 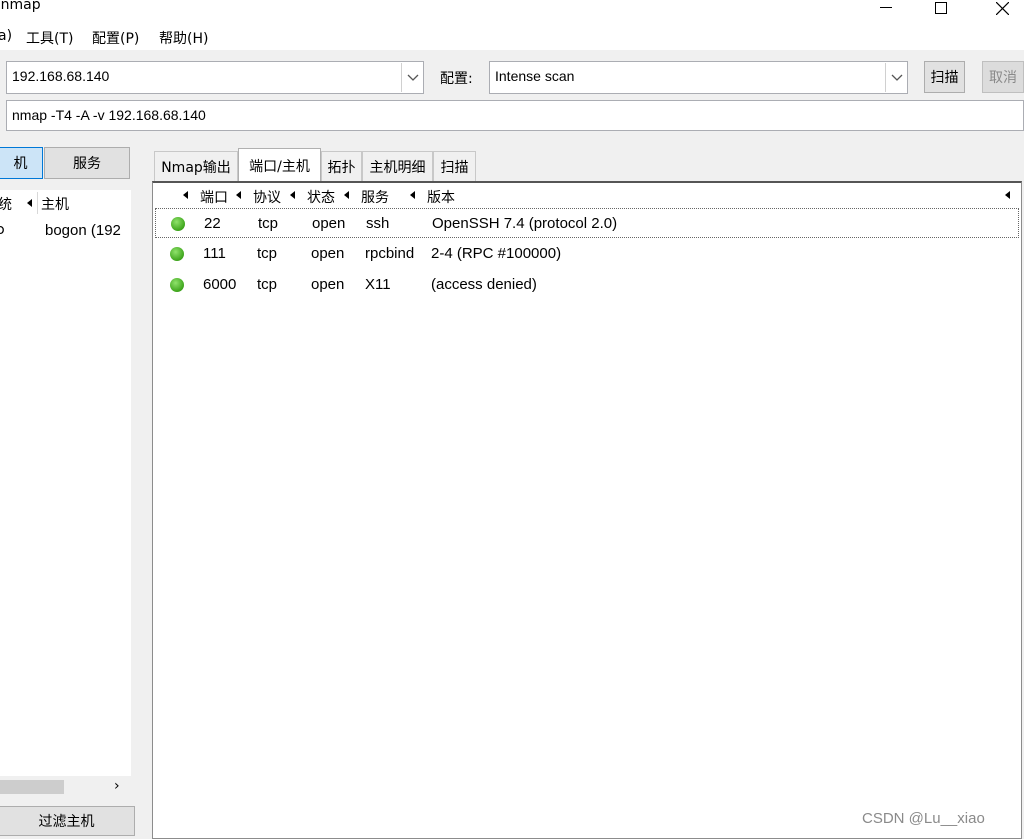 I want to click on os-icon: ɔ, so click(x=2, y=230).